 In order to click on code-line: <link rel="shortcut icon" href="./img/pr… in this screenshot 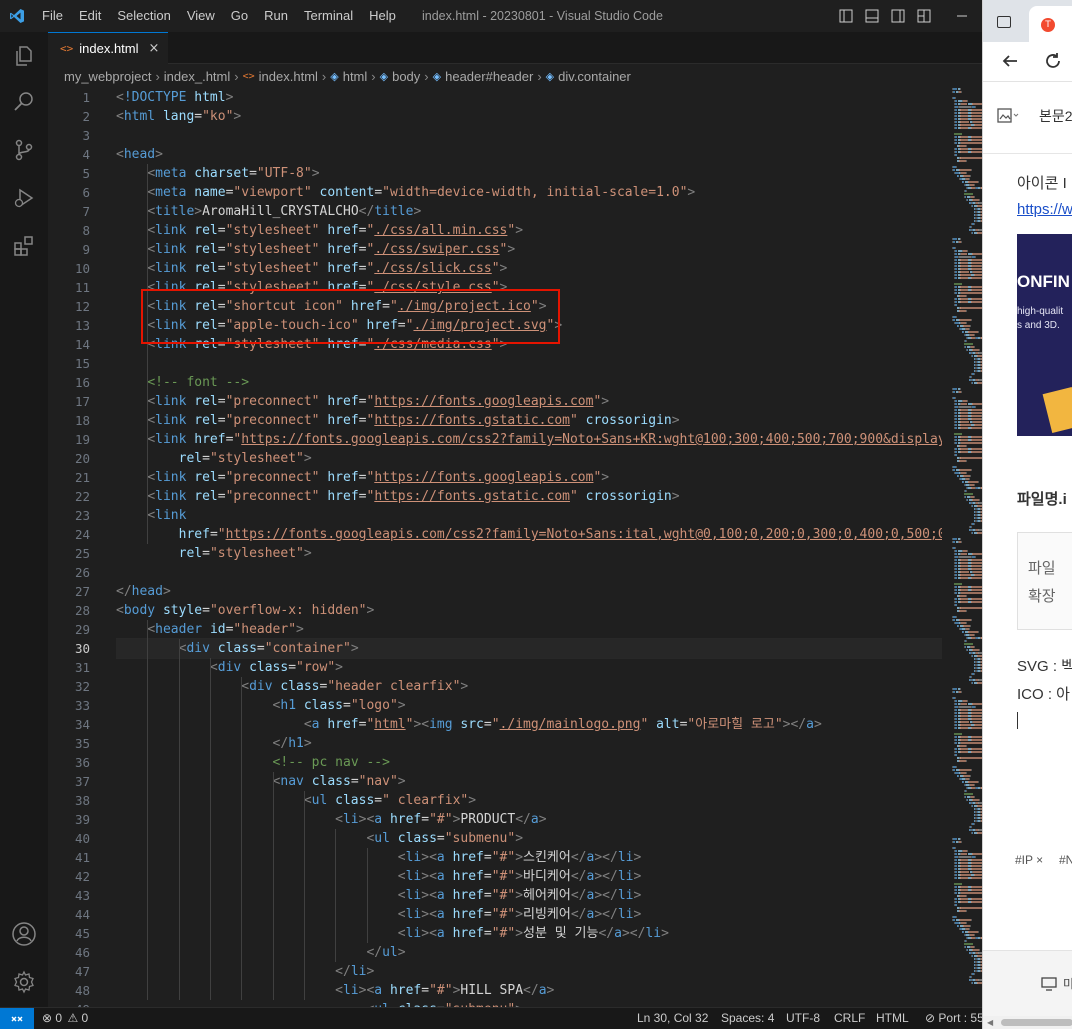, I will do `click(529, 306)`.